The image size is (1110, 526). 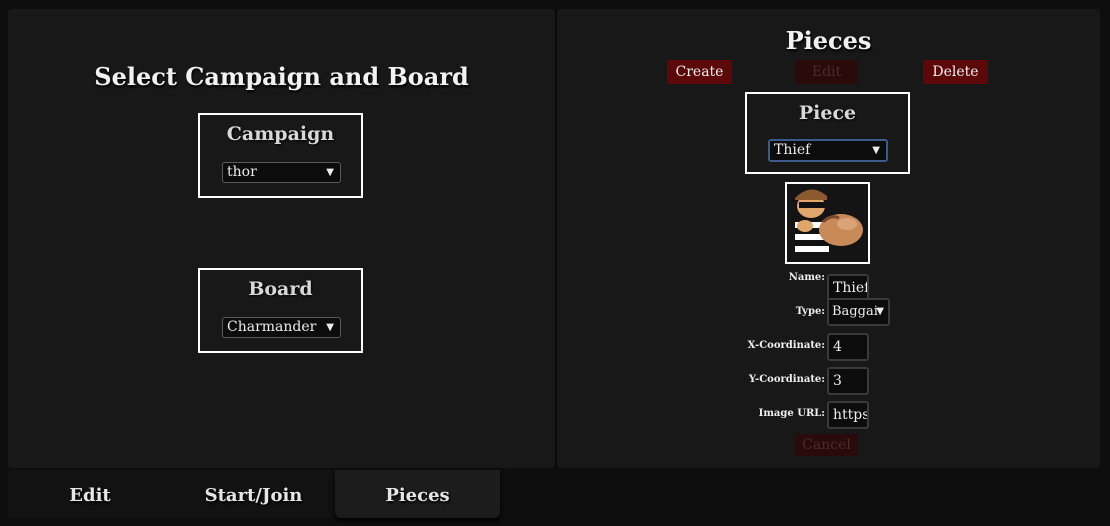 I want to click on edit-button: Edit, so click(x=826, y=72).